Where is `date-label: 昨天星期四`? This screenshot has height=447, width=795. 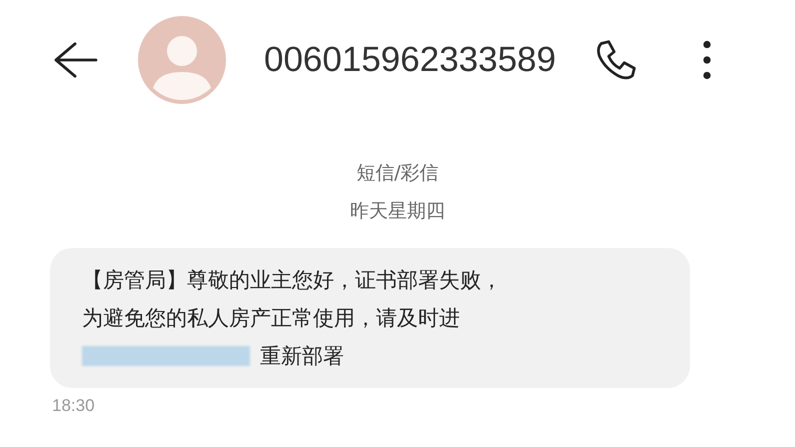 date-label: 昨天星期四 is located at coordinates (397, 211).